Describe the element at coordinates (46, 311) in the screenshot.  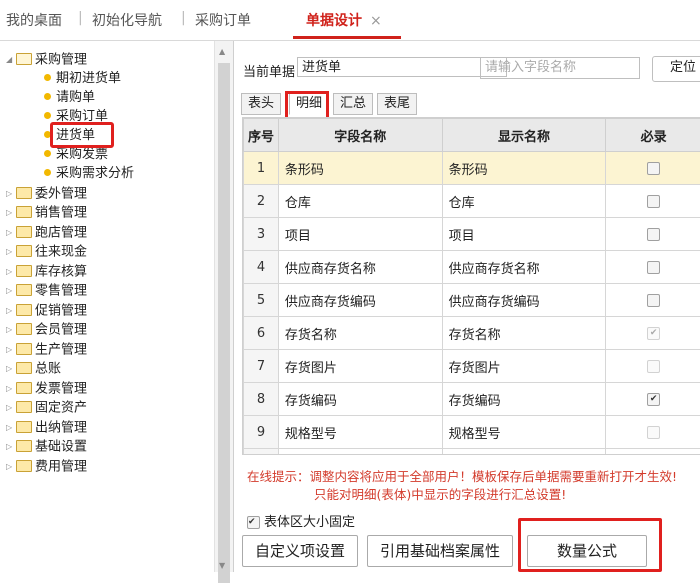
I see `tree-folder-promotion: ▷促销管理` at that location.